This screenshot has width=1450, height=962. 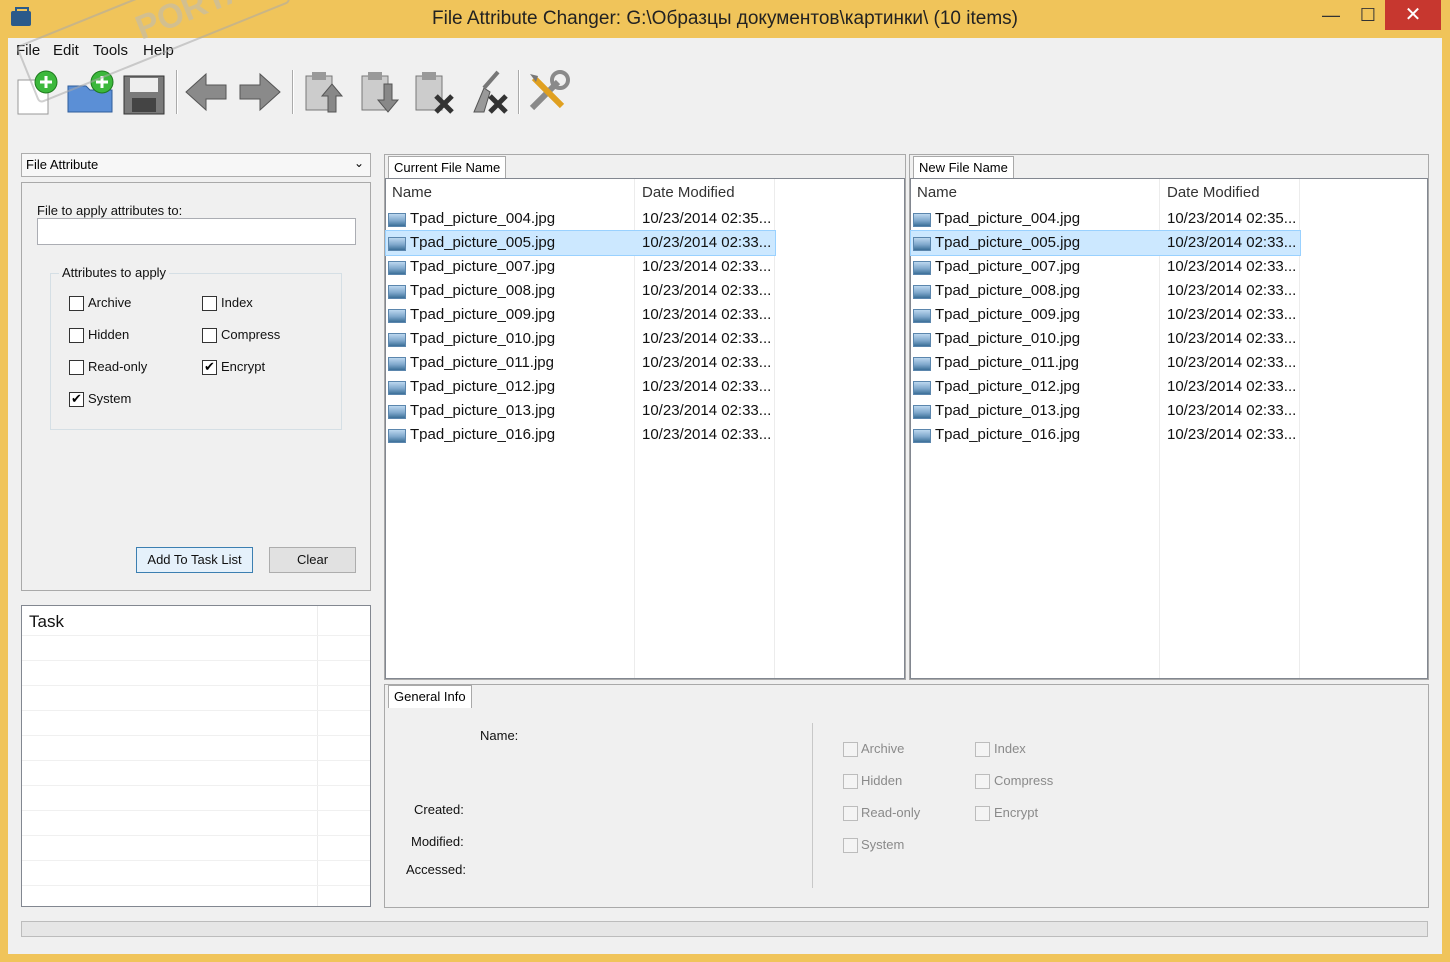 What do you see at coordinates (312, 560) in the screenshot?
I see `clear-button: Clear` at bounding box center [312, 560].